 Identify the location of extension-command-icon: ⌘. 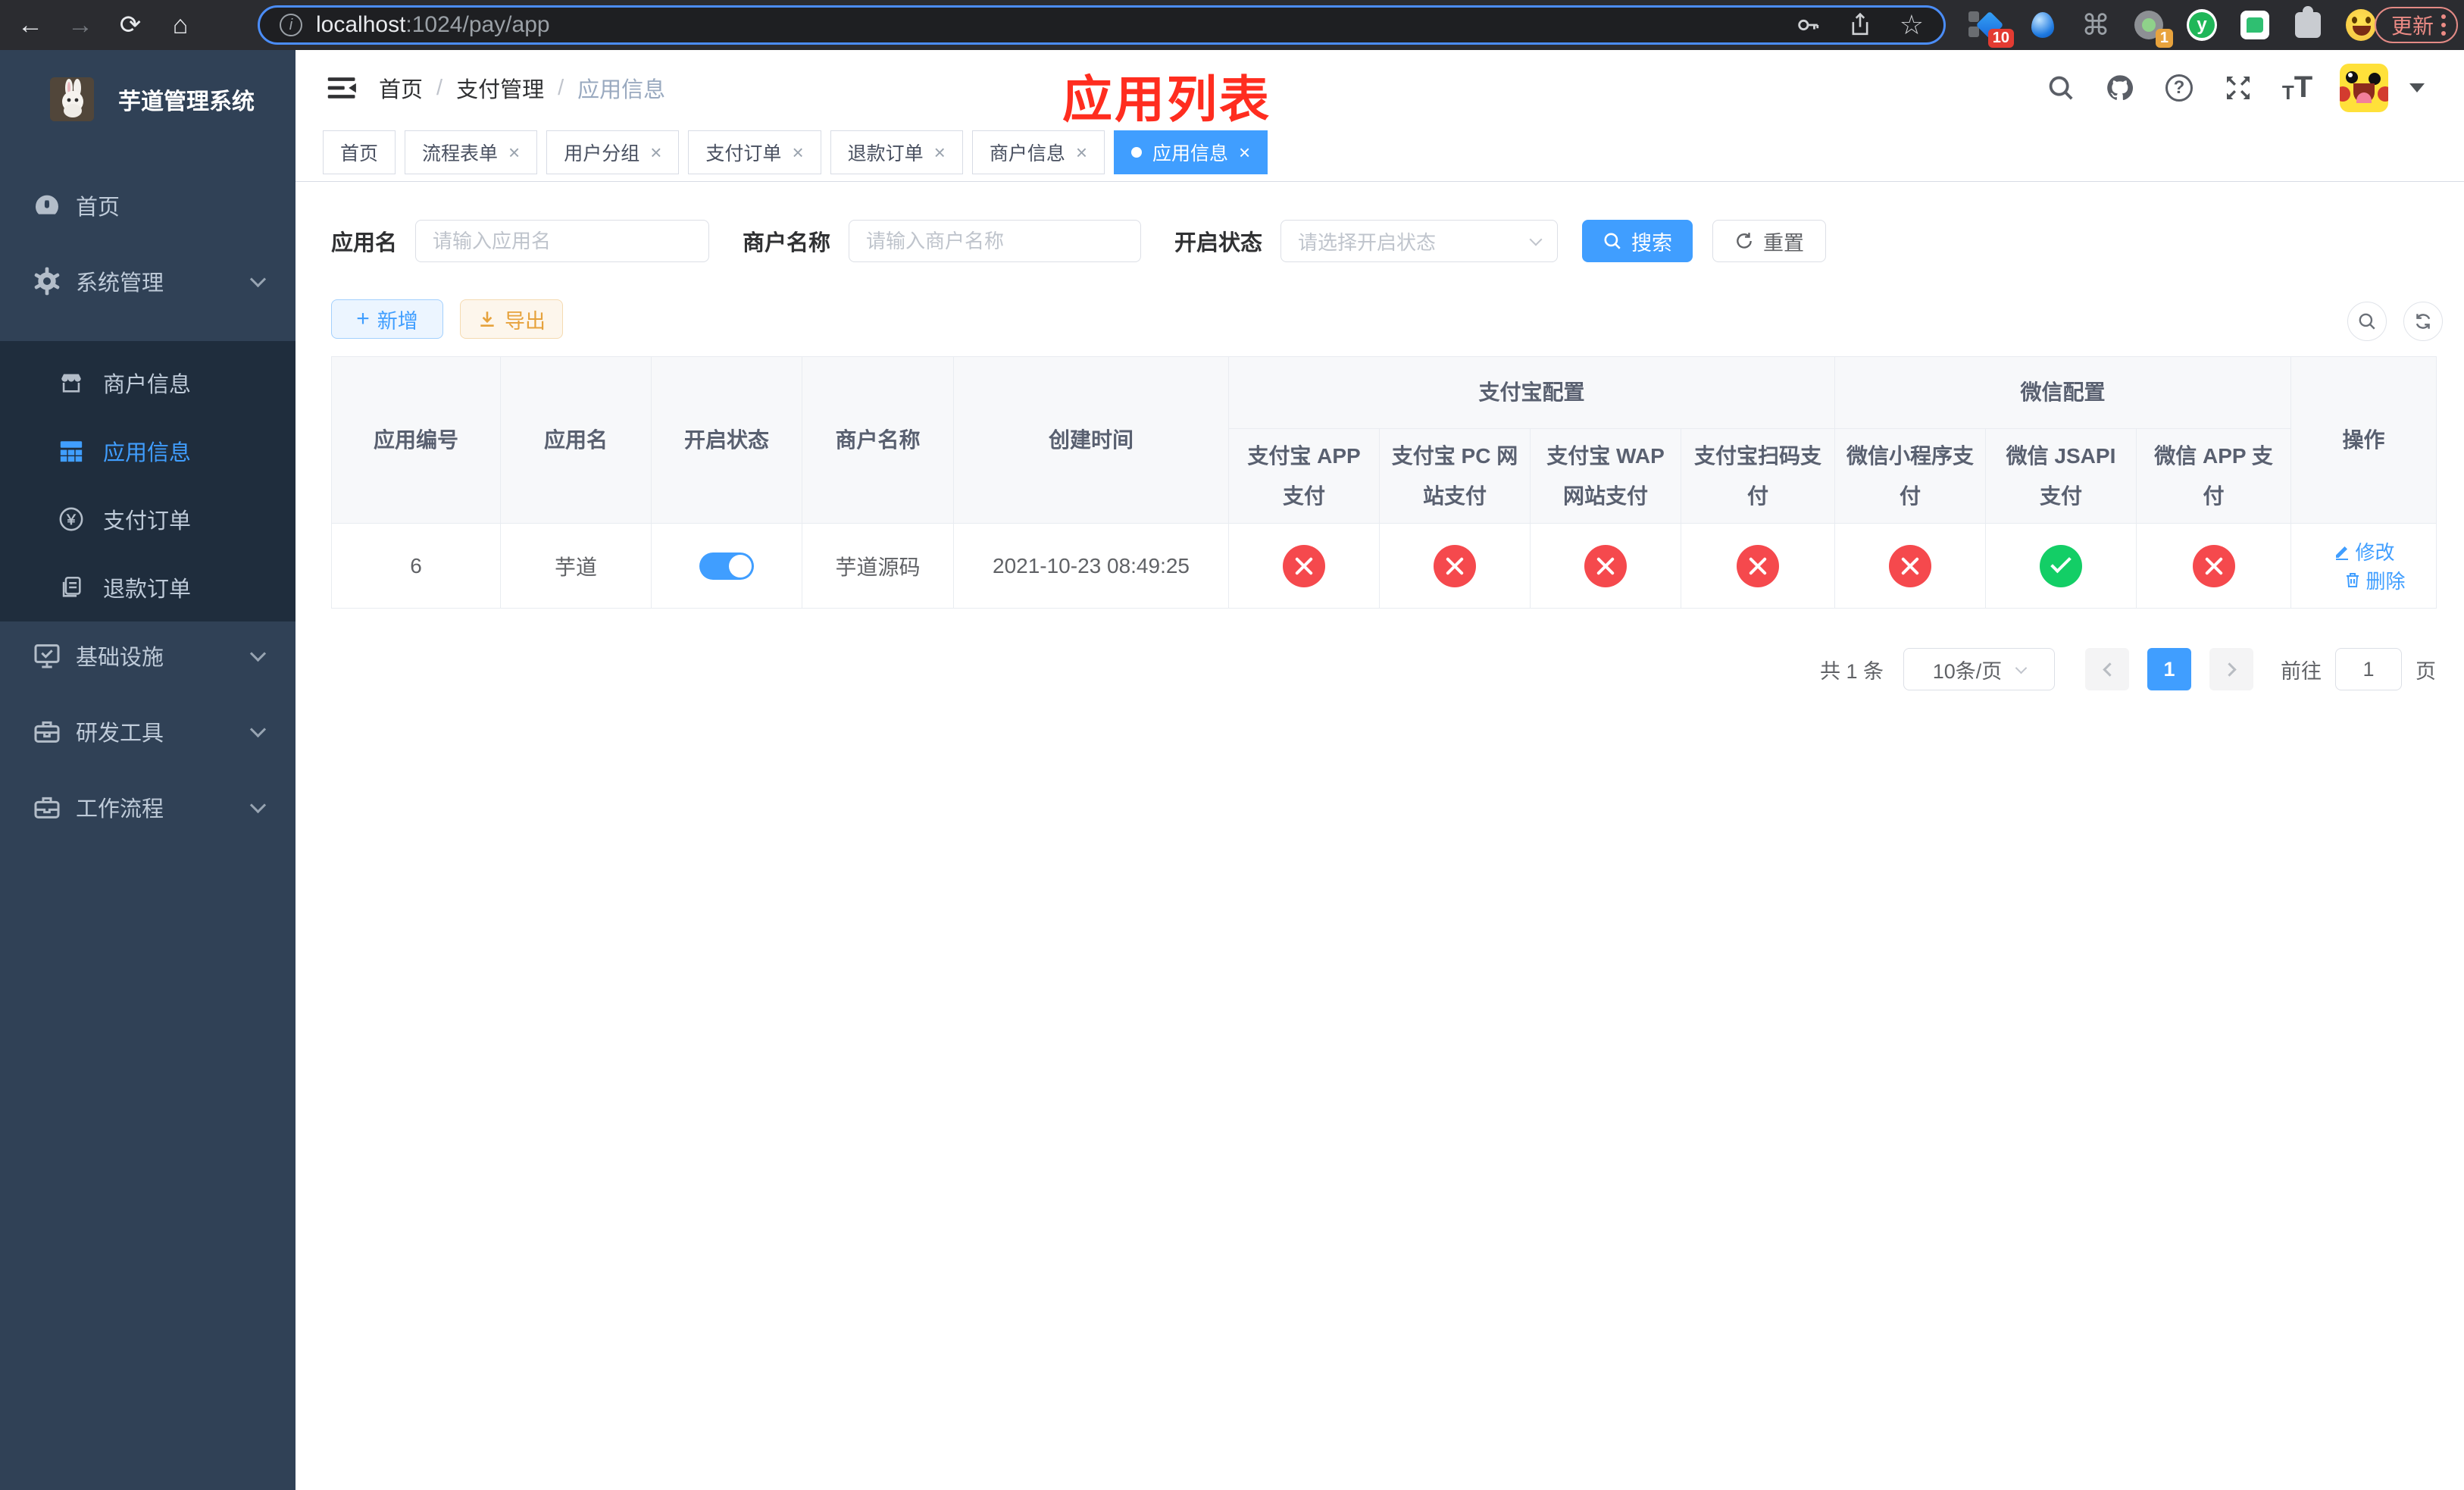
(2096, 26).